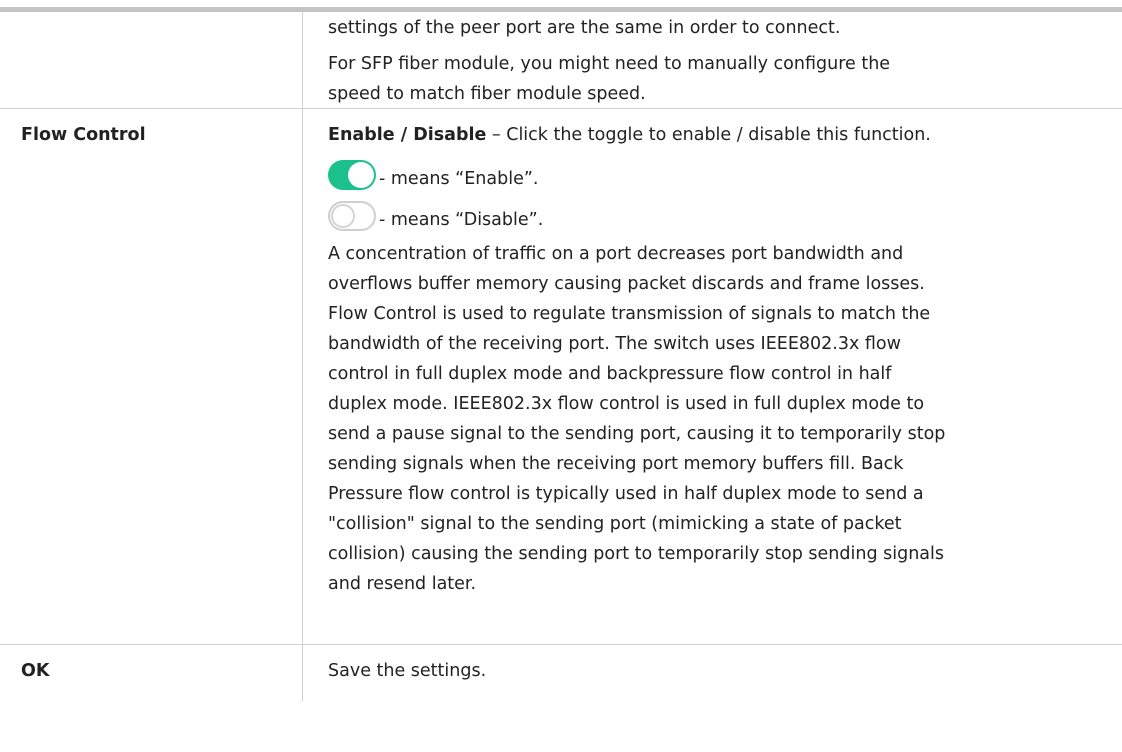  Describe the element at coordinates (352, 216) in the screenshot. I see `toggle-switch-off-icon` at that location.